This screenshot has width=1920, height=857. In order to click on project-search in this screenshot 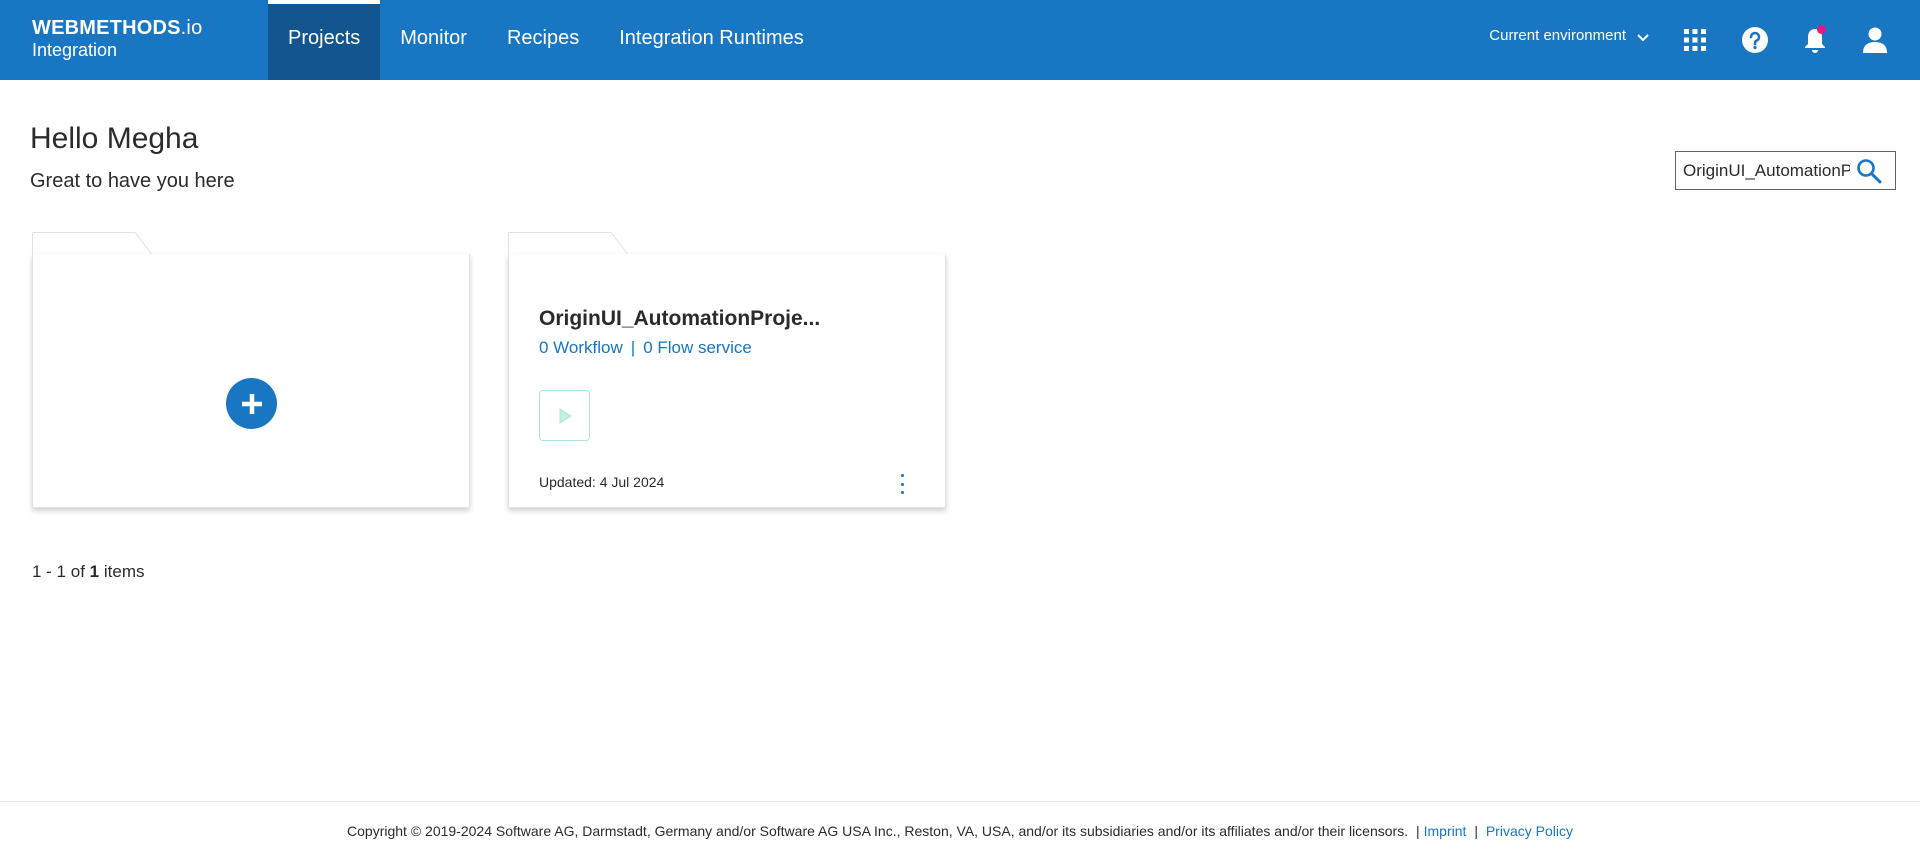, I will do `click(1785, 170)`.